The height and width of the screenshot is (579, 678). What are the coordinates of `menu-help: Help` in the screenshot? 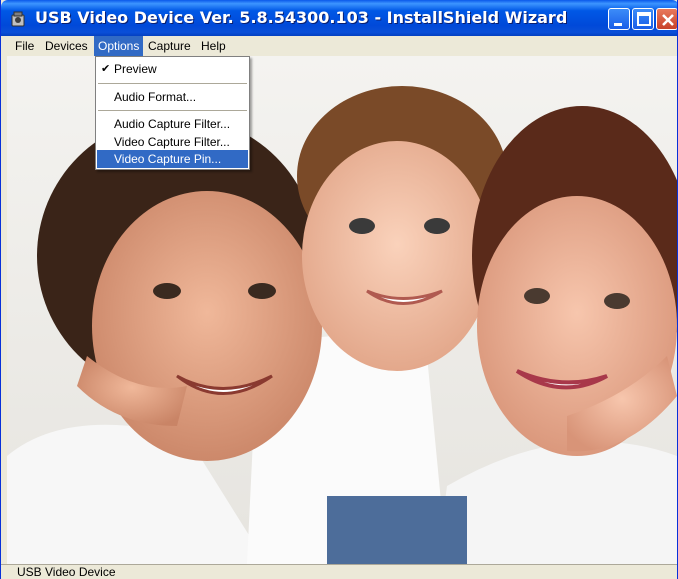 It's located at (213, 46).